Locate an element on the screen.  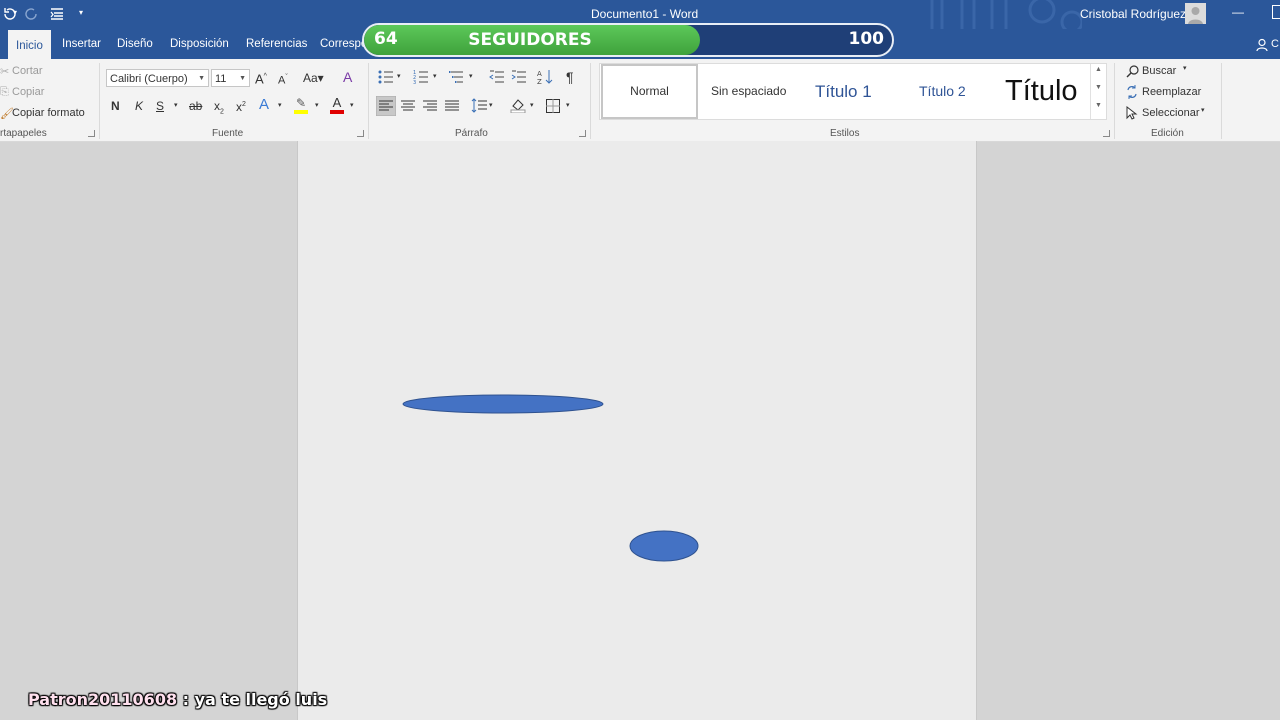
paragraph-launcher-icon is located at coordinates (582, 133).